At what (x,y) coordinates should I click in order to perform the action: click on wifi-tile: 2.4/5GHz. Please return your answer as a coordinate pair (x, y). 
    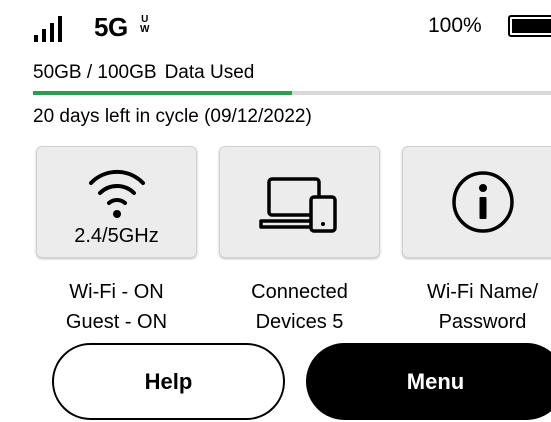
    Looking at the image, I should click on (116, 202).